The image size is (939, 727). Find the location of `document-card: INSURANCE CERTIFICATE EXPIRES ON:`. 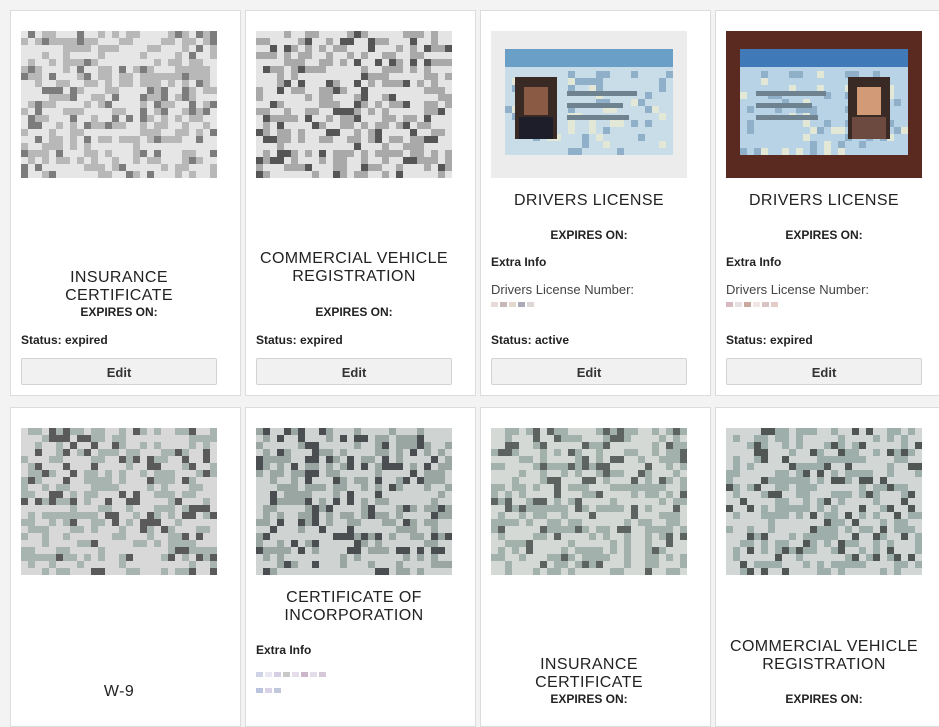

document-card: INSURANCE CERTIFICATE EXPIRES ON: is located at coordinates (595, 567).